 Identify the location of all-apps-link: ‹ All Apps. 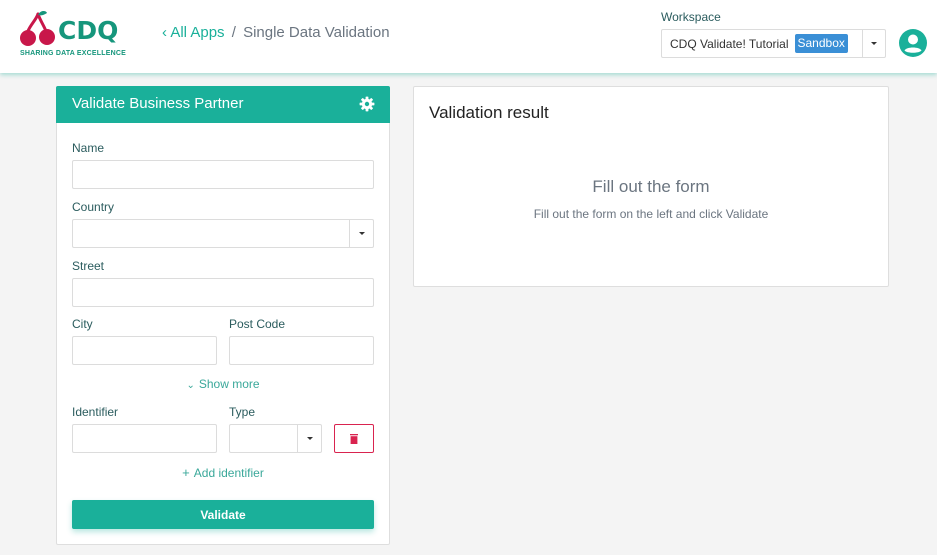
(195, 32).